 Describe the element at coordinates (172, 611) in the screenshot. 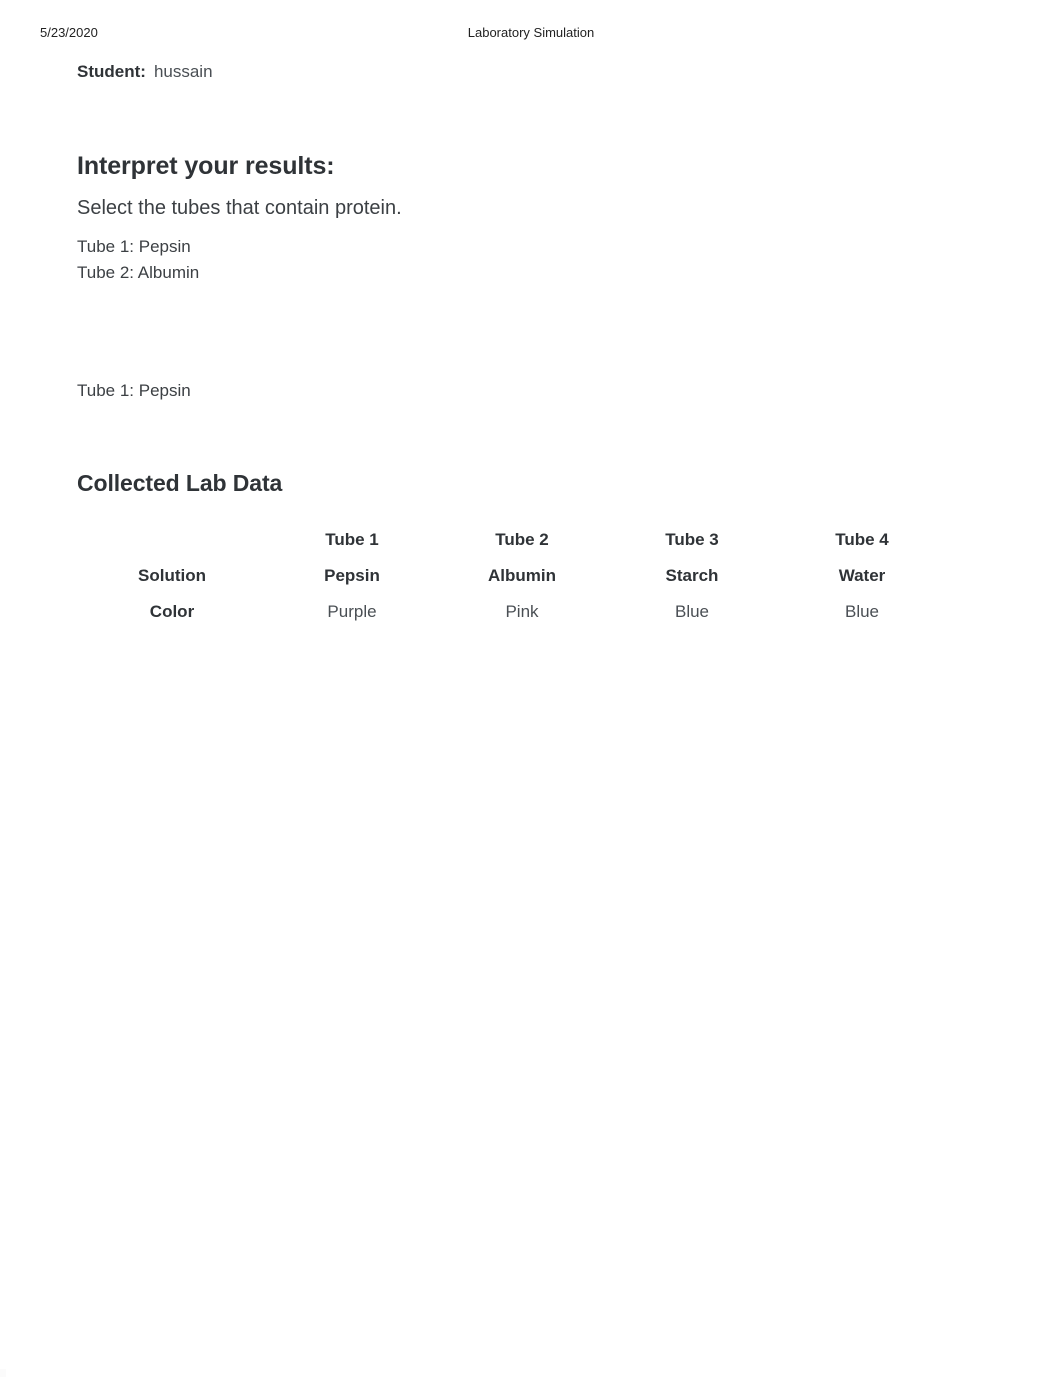

I see `row-label-color: Color` at that location.